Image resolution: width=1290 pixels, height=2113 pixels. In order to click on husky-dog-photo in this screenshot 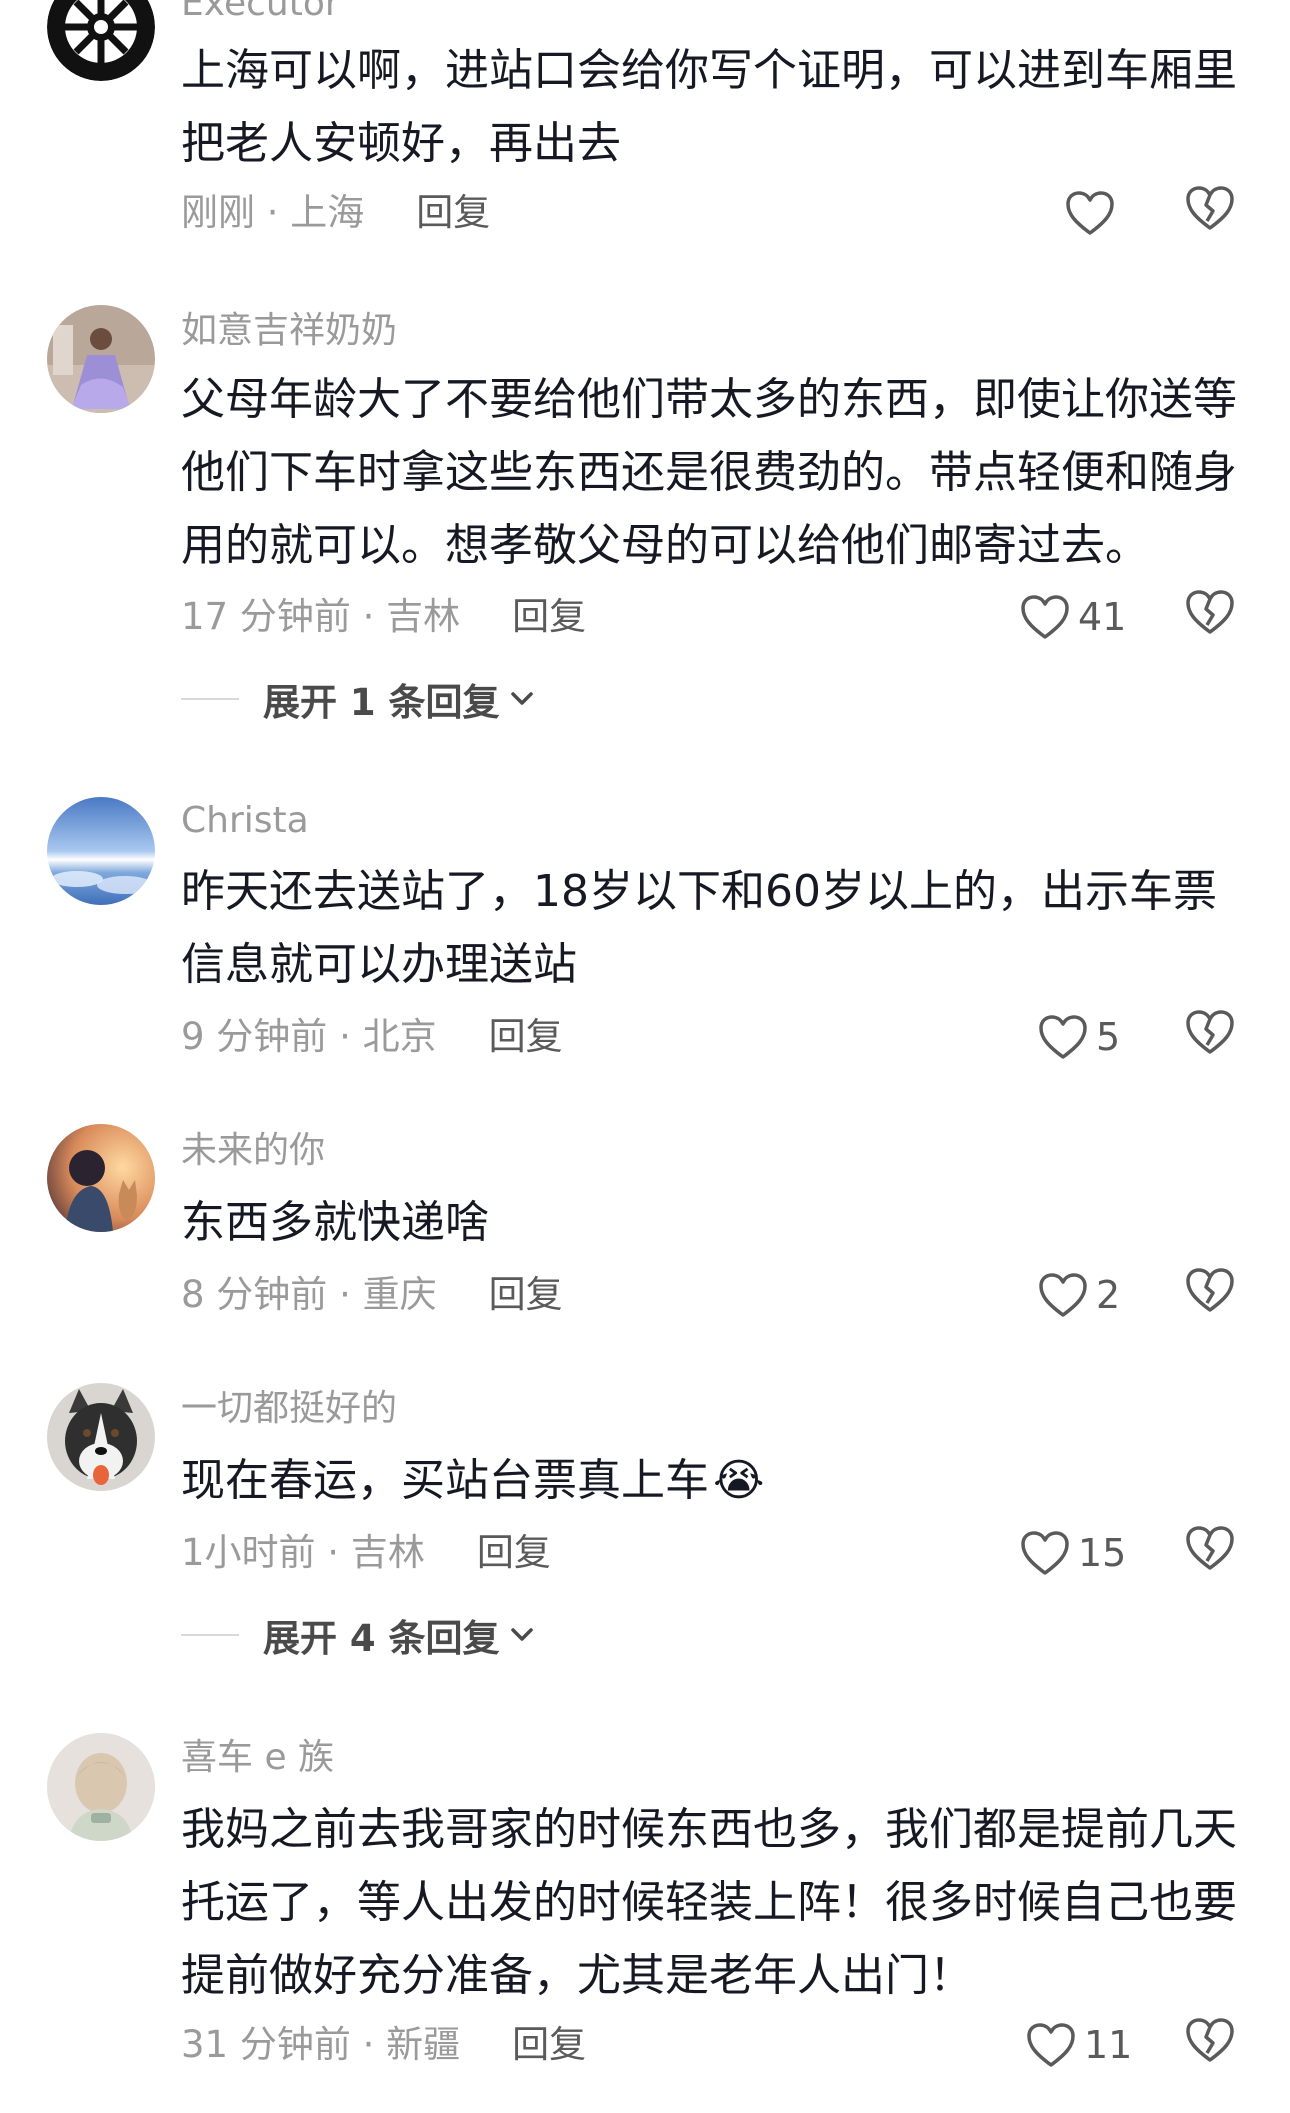, I will do `click(101, 1437)`.